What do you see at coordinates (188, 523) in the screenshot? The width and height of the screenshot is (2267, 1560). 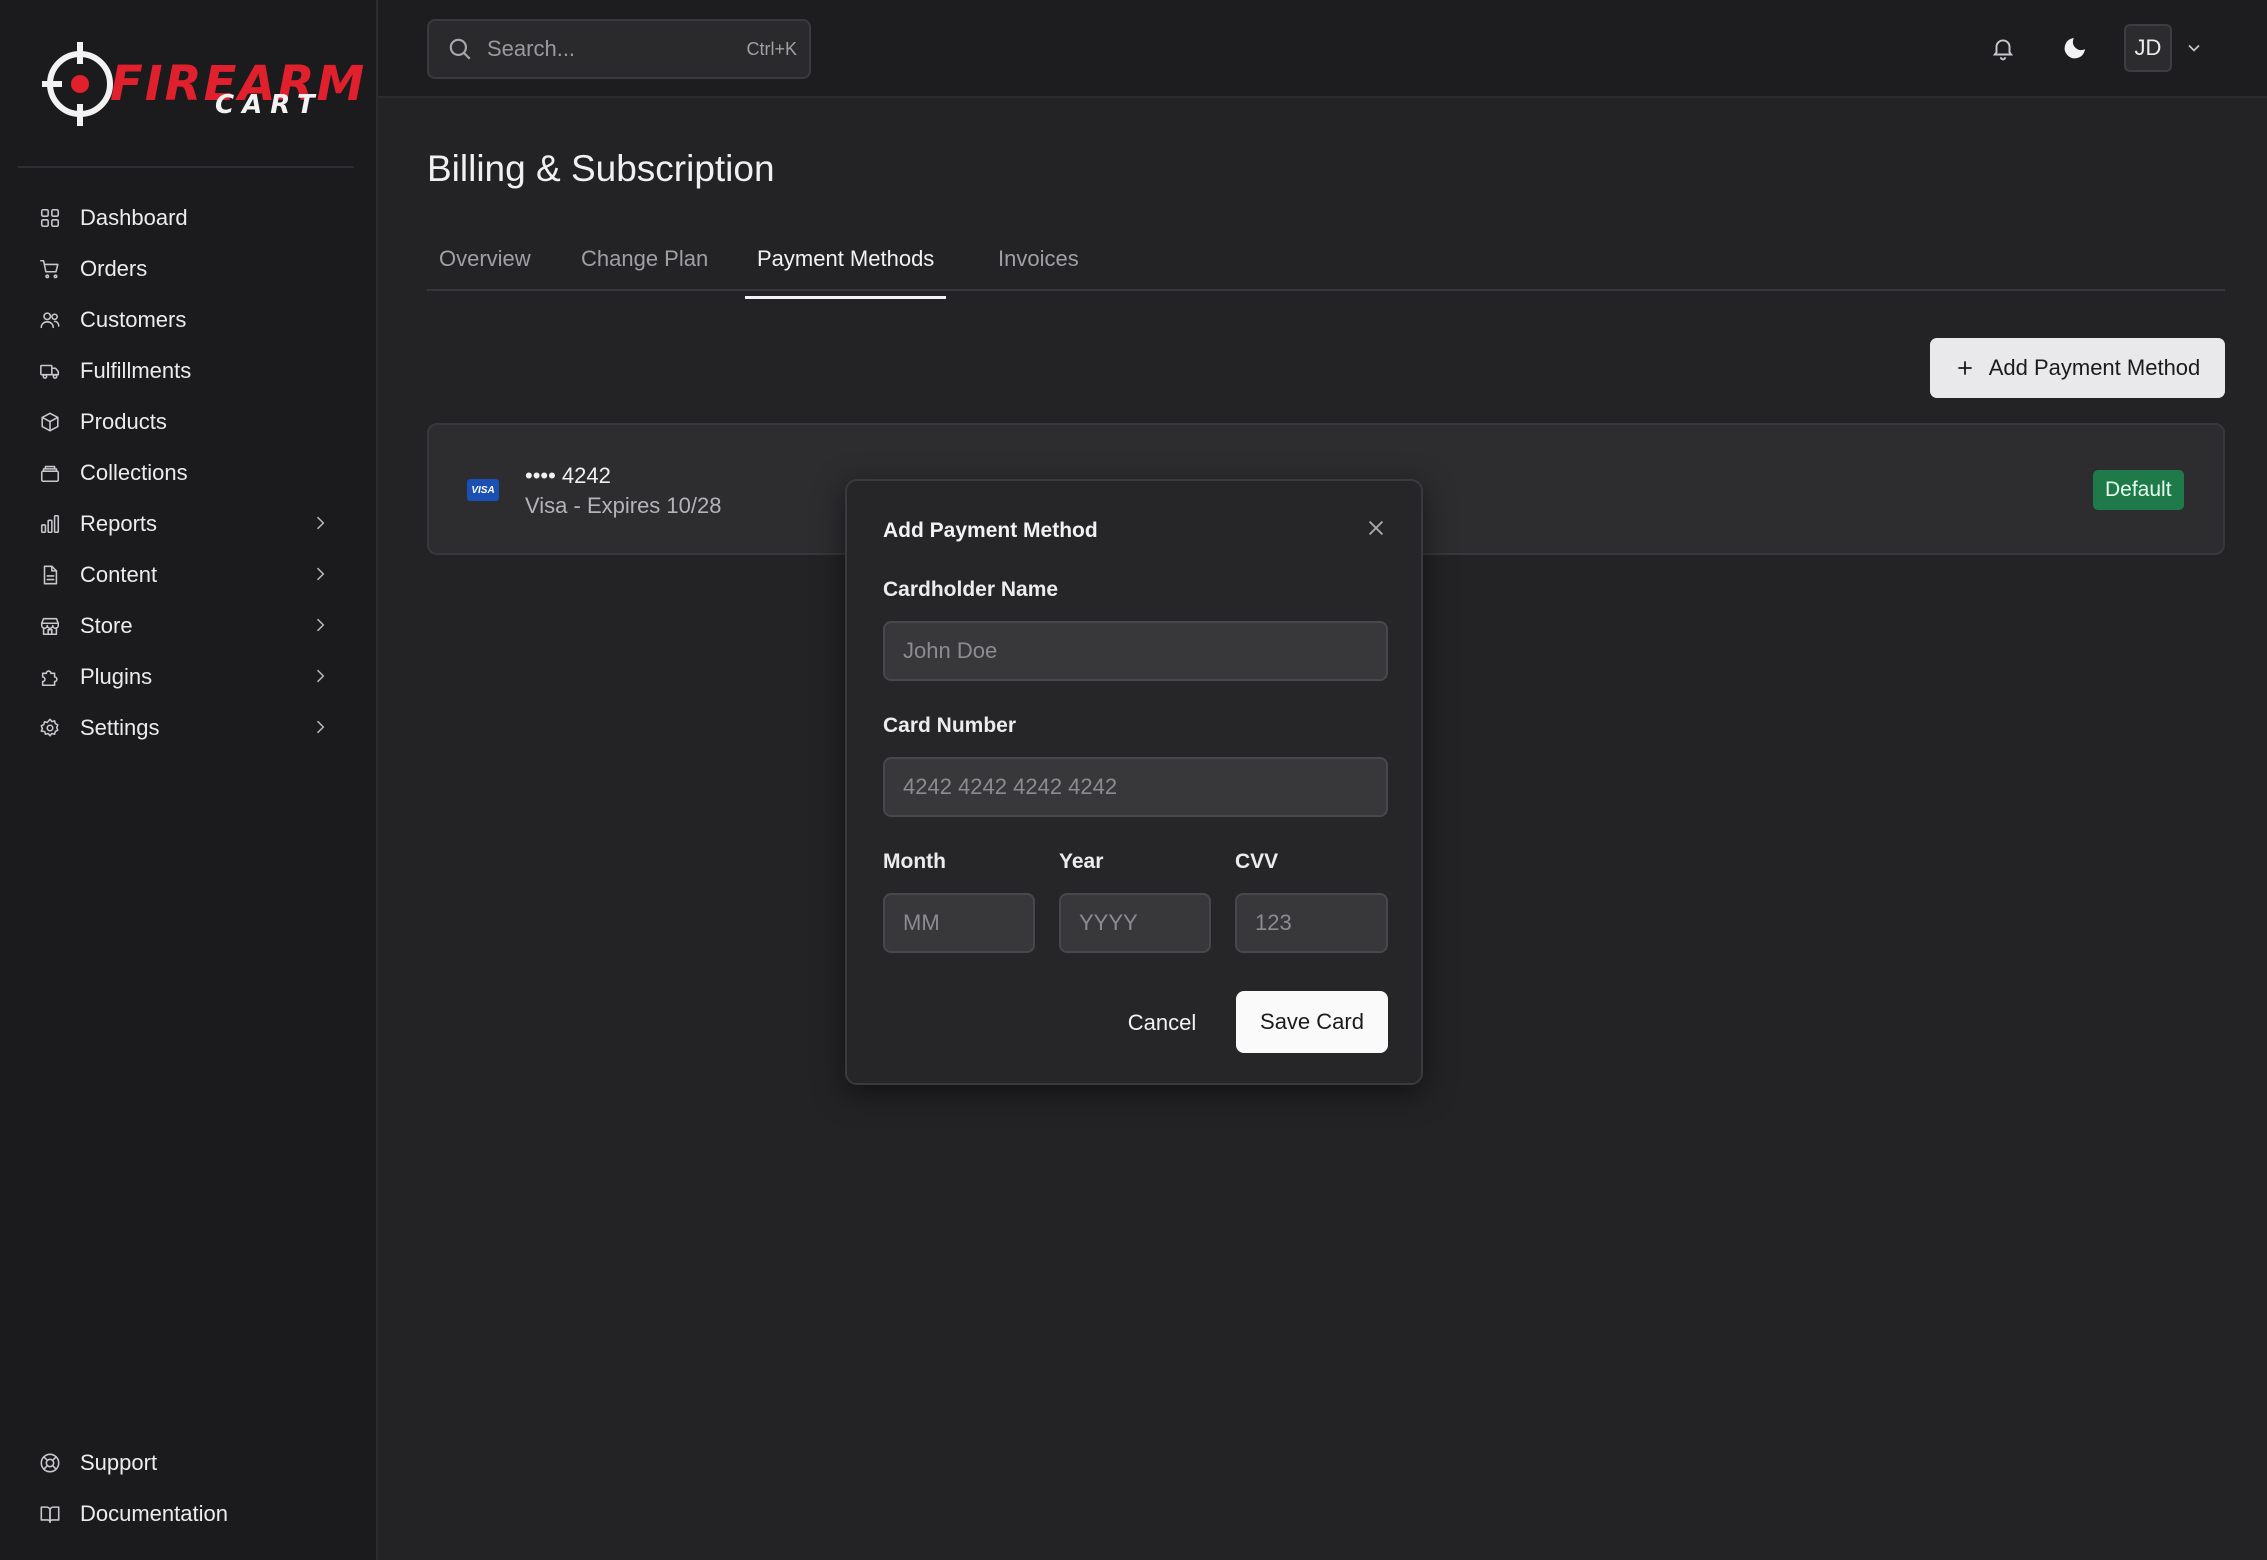 I see `sidebar-item-reports: Reports` at bounding box center [188, 523].